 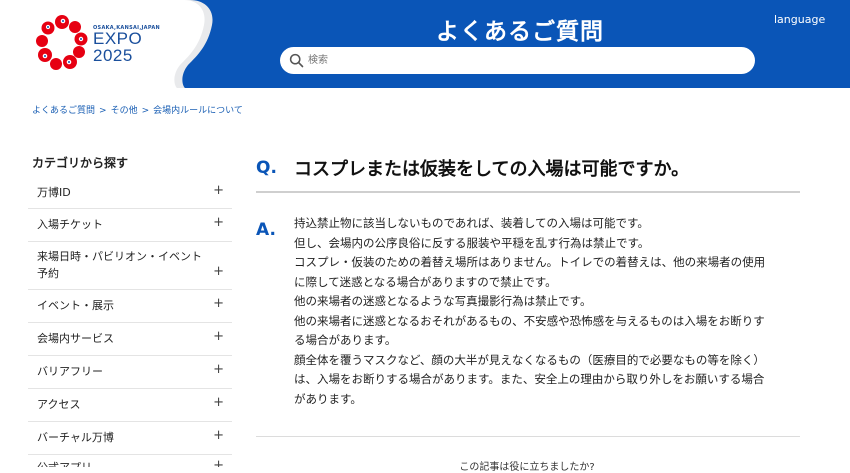 What do you see at coordinates (492, 169) in the screenshot?
I see `question-title: コスプレまたは仮装をしての入場は可能ですか。` at bounding box center [492, 169].